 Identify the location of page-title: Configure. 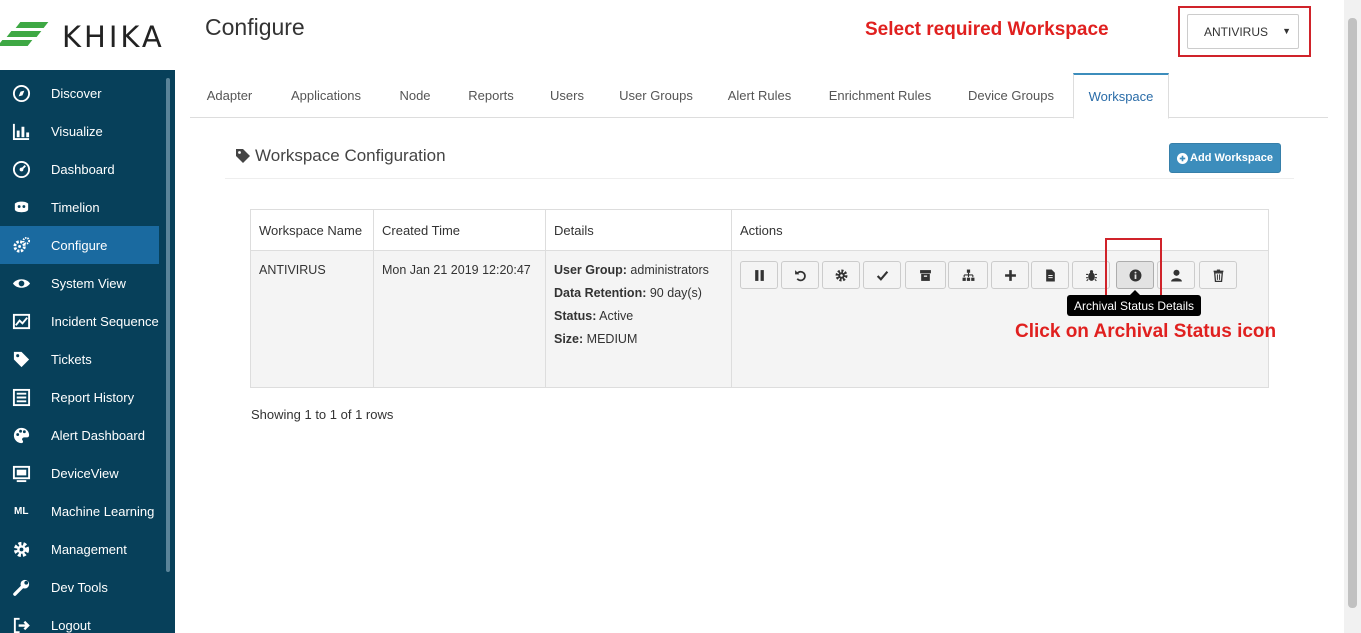
(255, 27).